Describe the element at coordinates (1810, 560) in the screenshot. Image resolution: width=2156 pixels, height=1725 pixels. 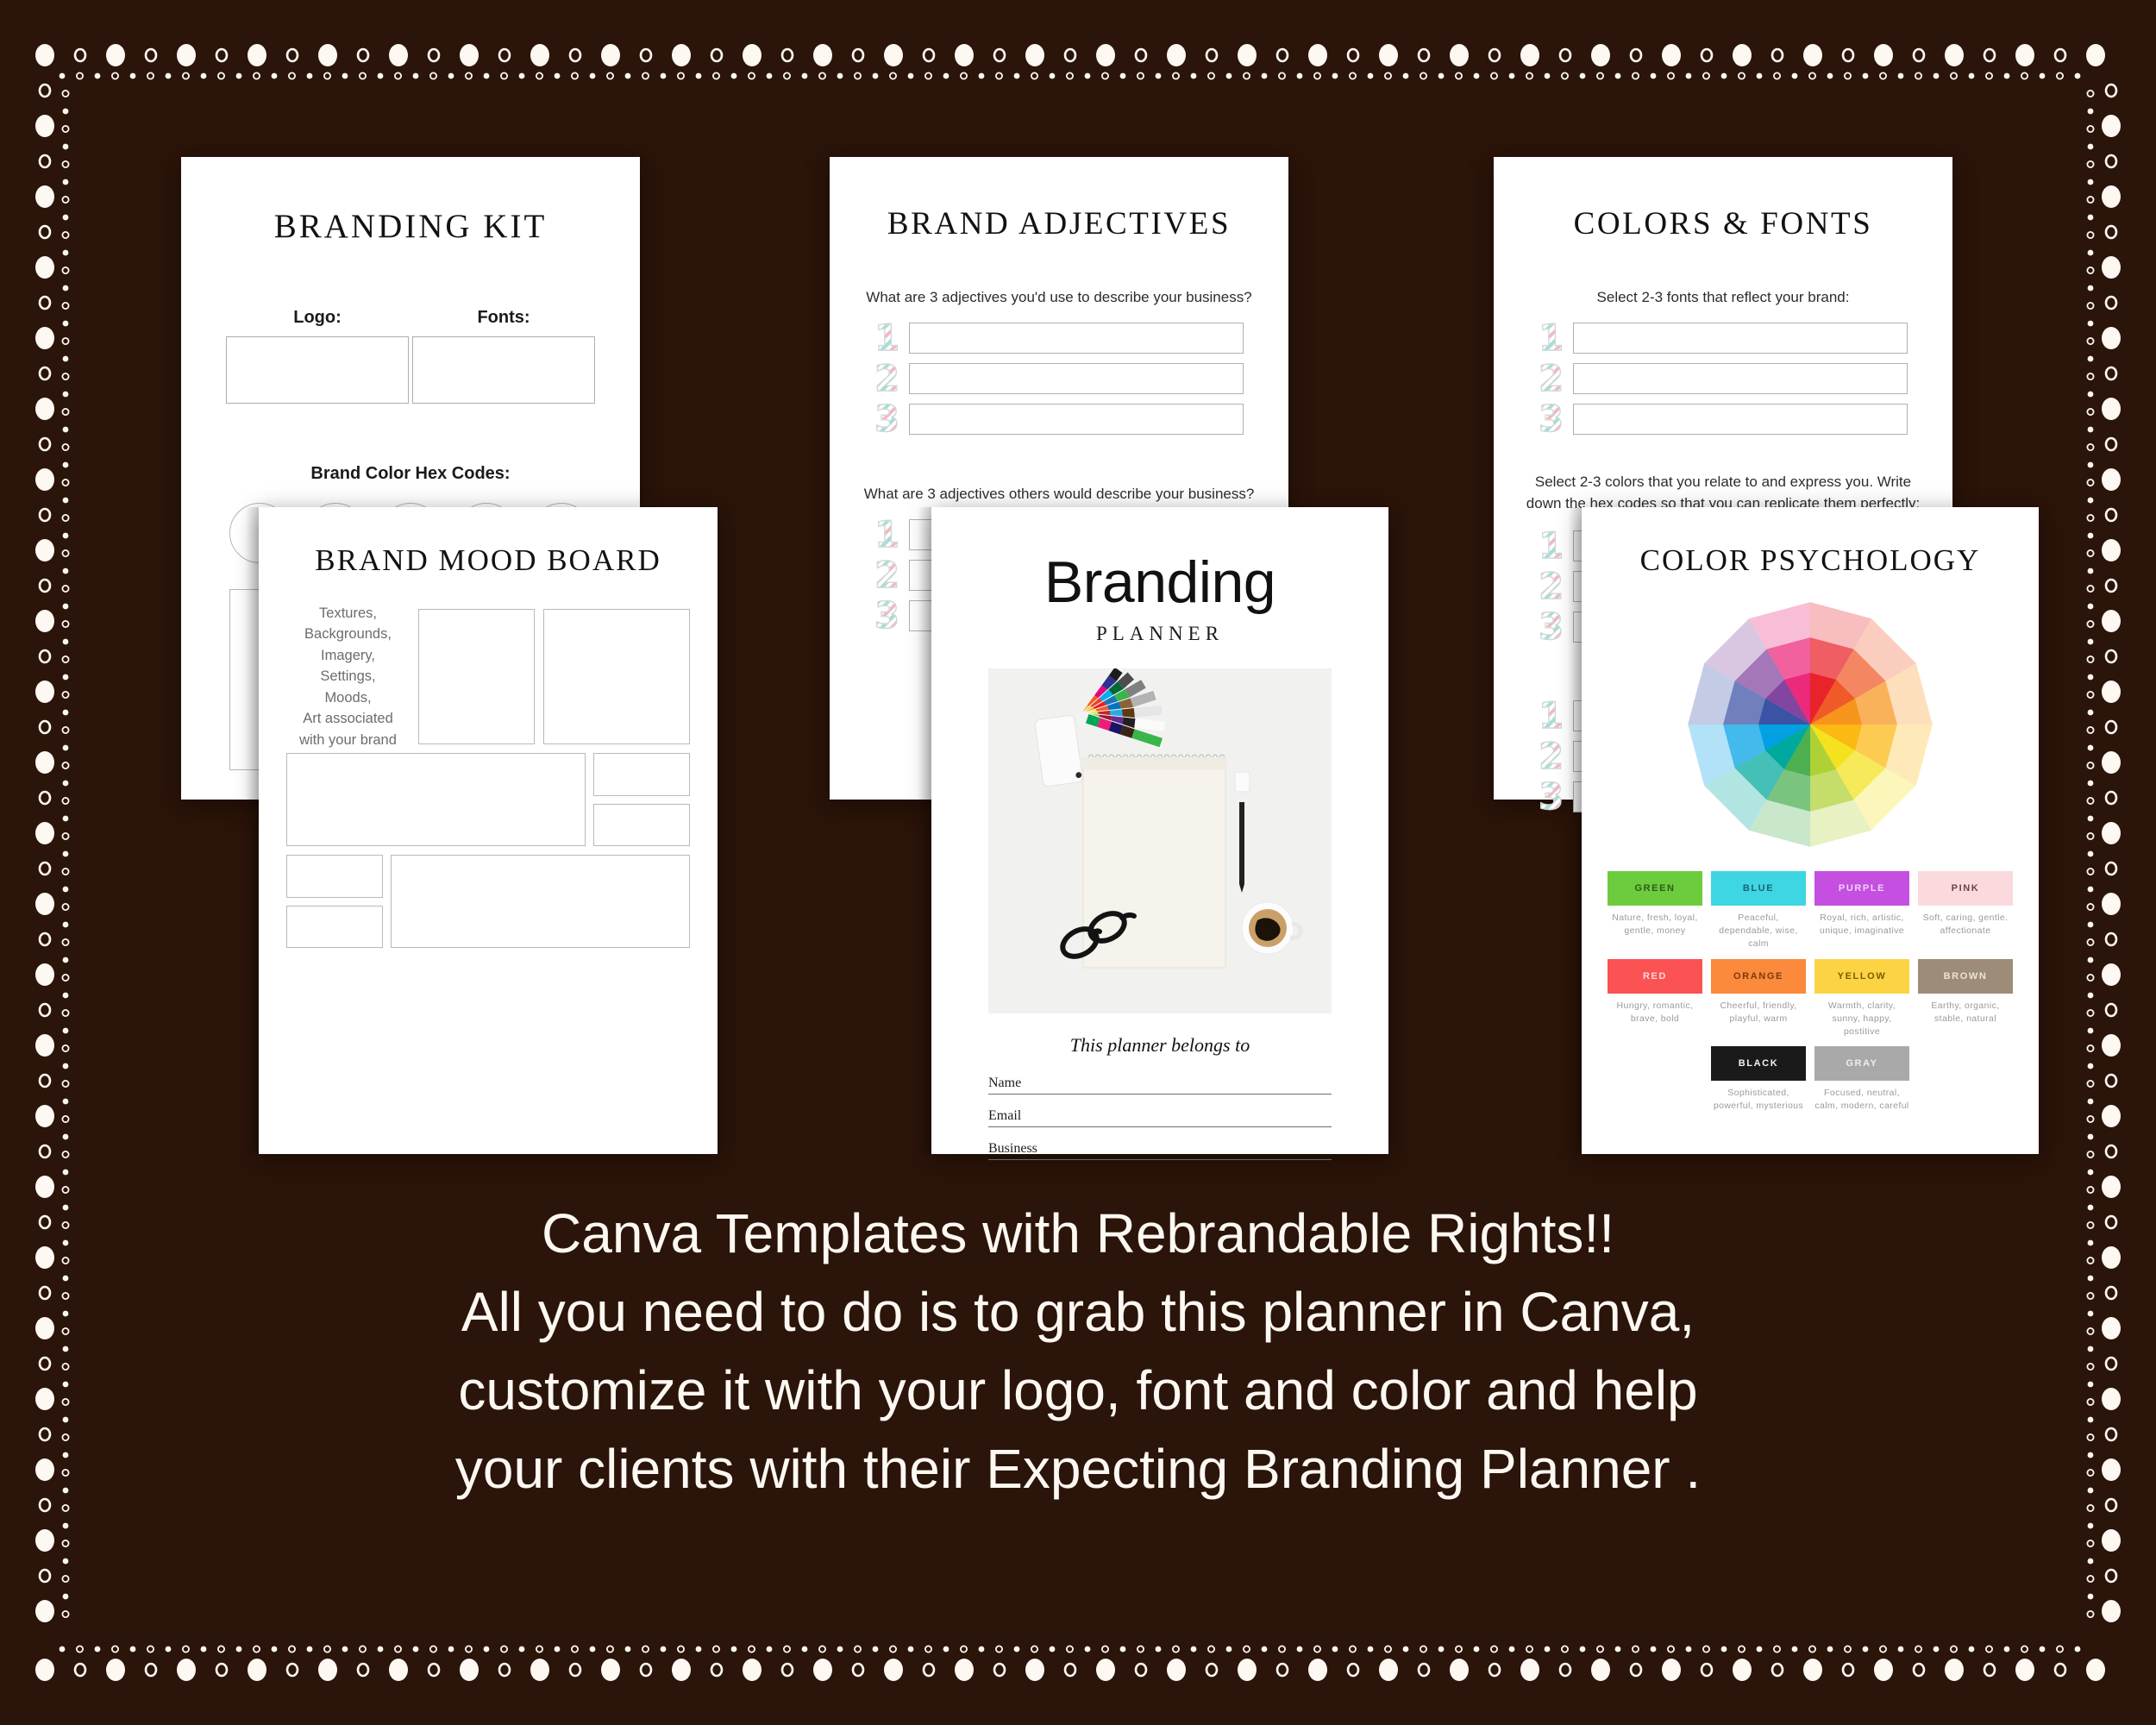
I see `color-psychology-title: COLOR PSYCHOLOGY` at that location.